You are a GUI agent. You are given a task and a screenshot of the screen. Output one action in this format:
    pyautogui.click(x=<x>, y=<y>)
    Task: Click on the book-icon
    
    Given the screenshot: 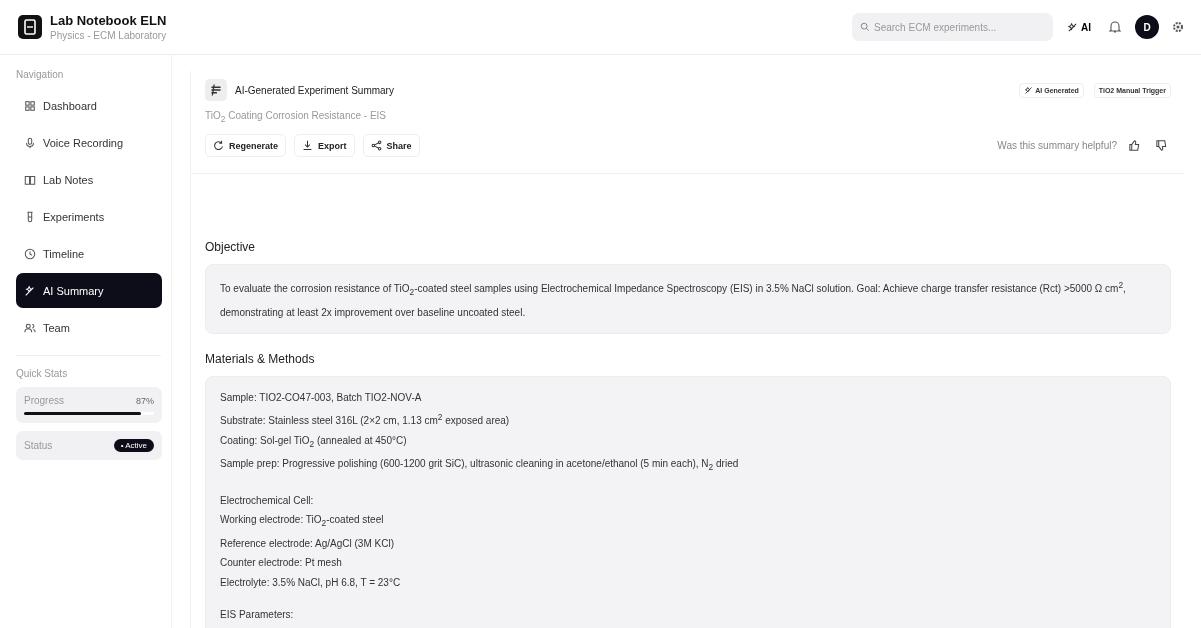 What is the action you would take?
    pyautogui.click(x=30, y=179)
    